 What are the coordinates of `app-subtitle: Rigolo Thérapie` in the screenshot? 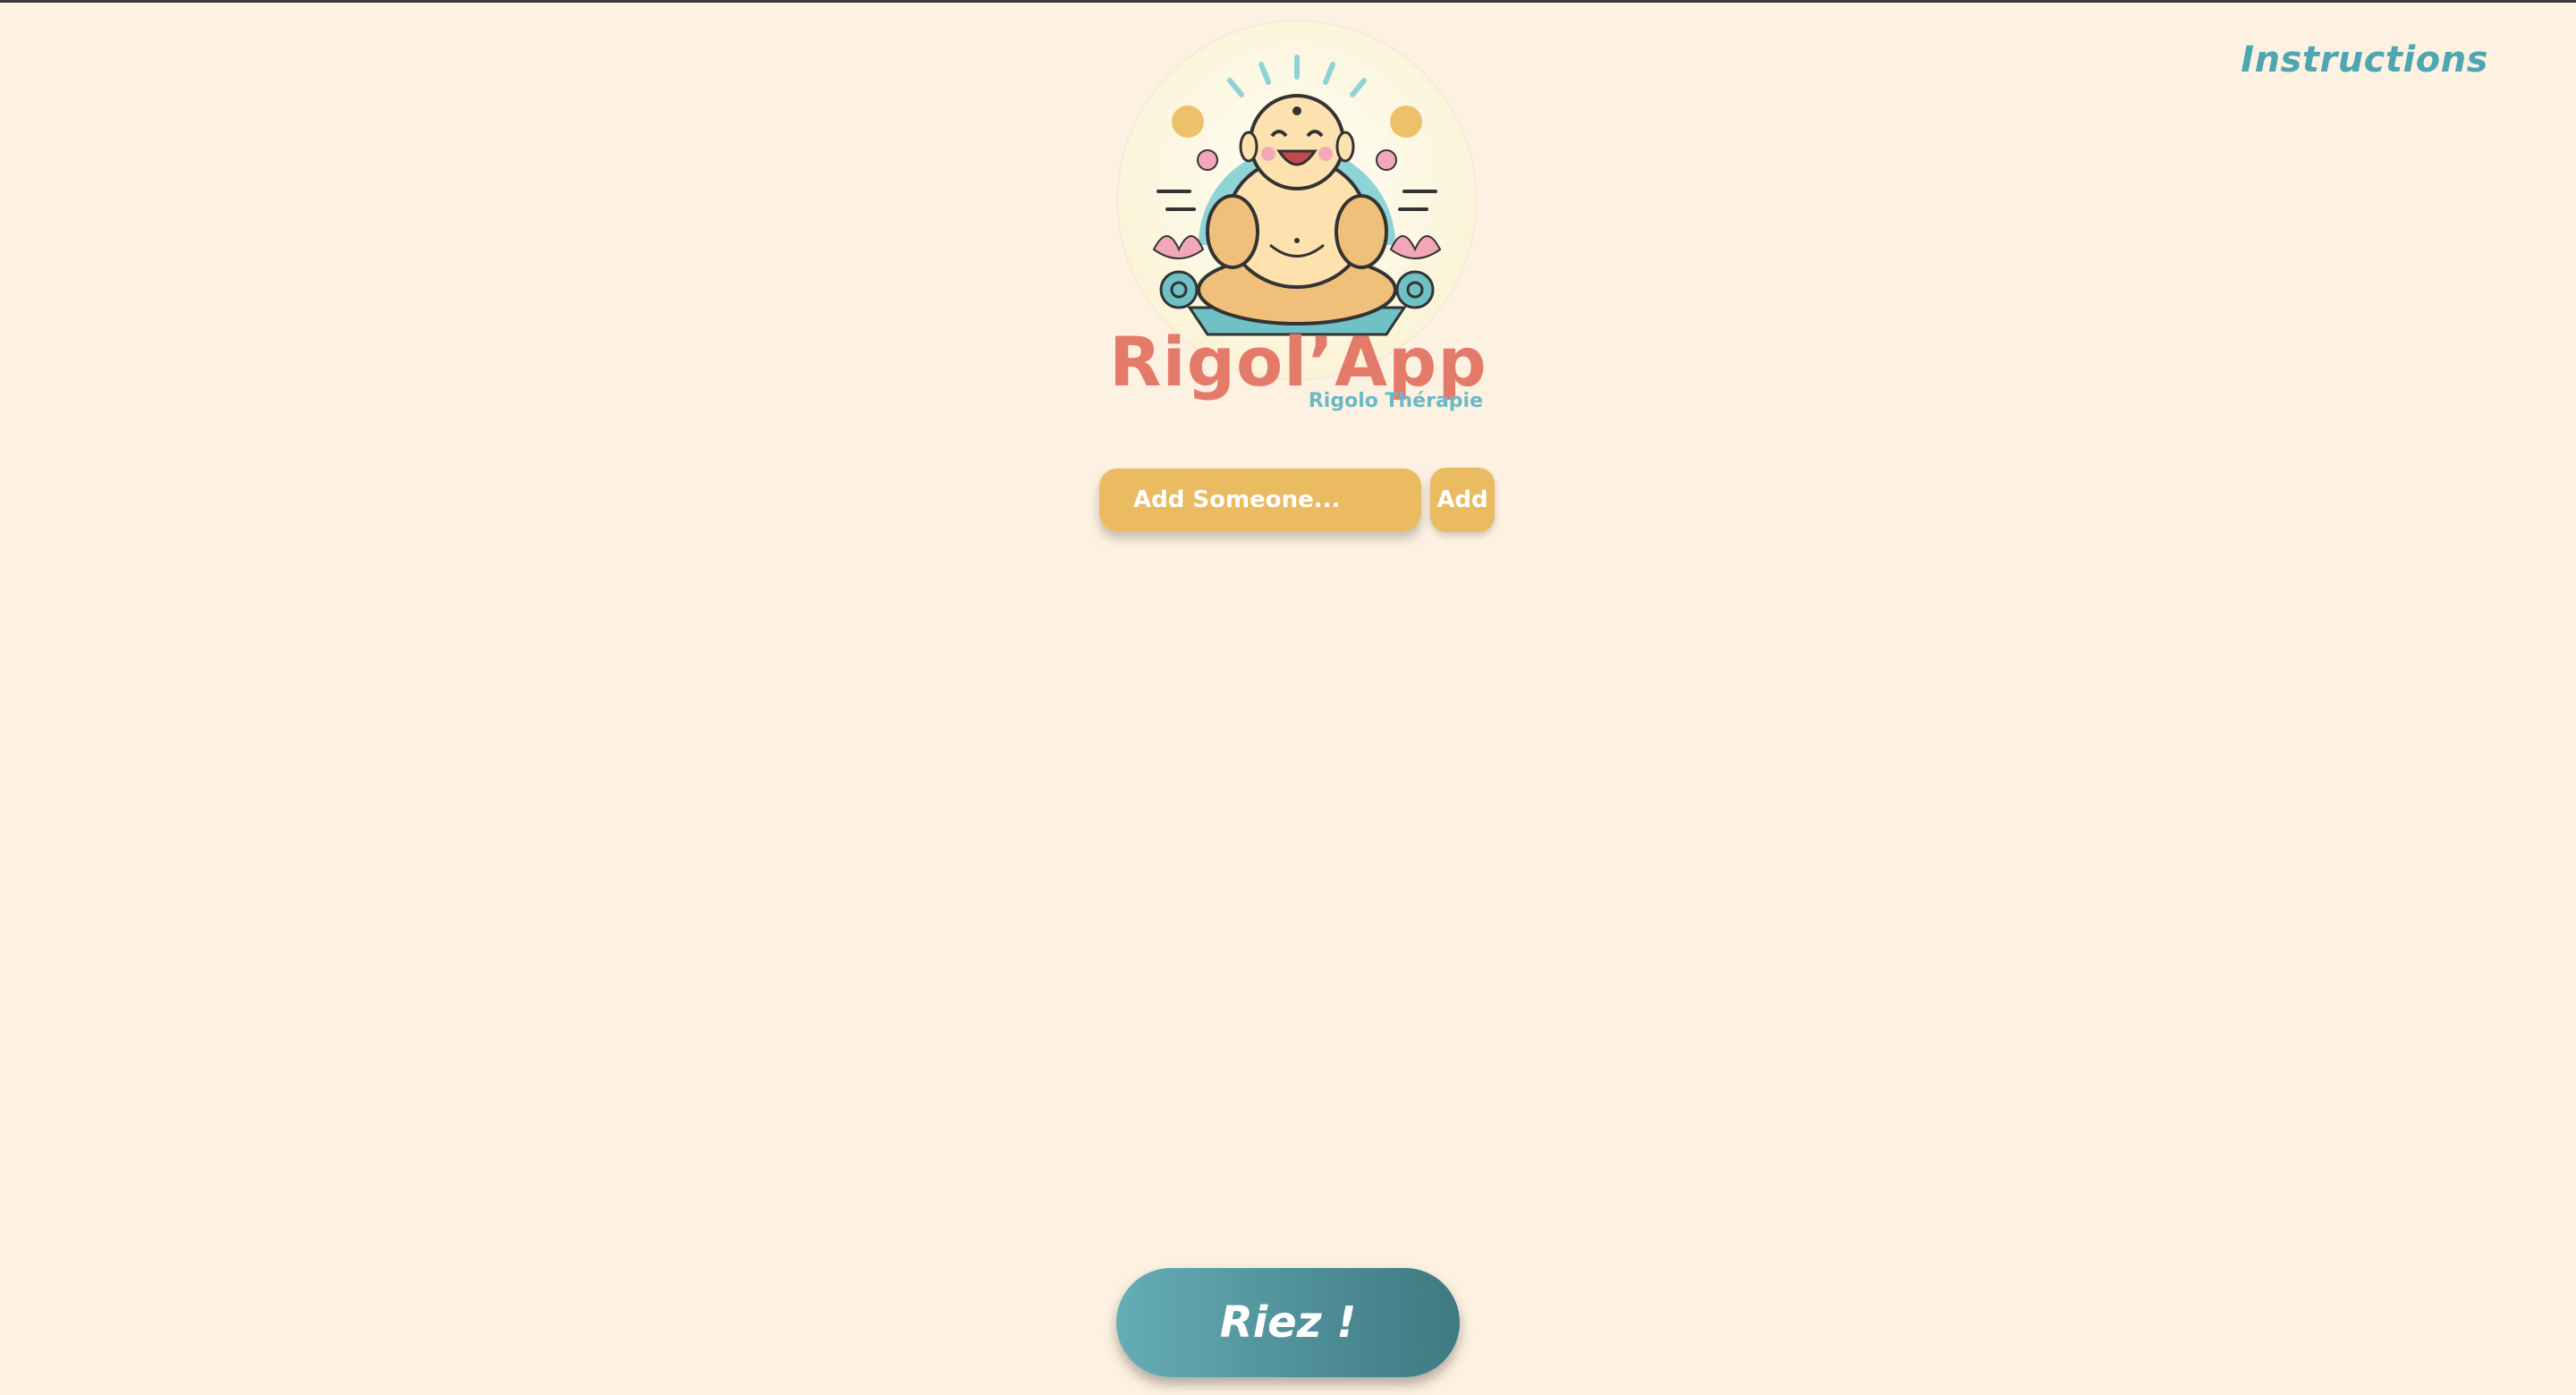 It's located at (1395, 401).